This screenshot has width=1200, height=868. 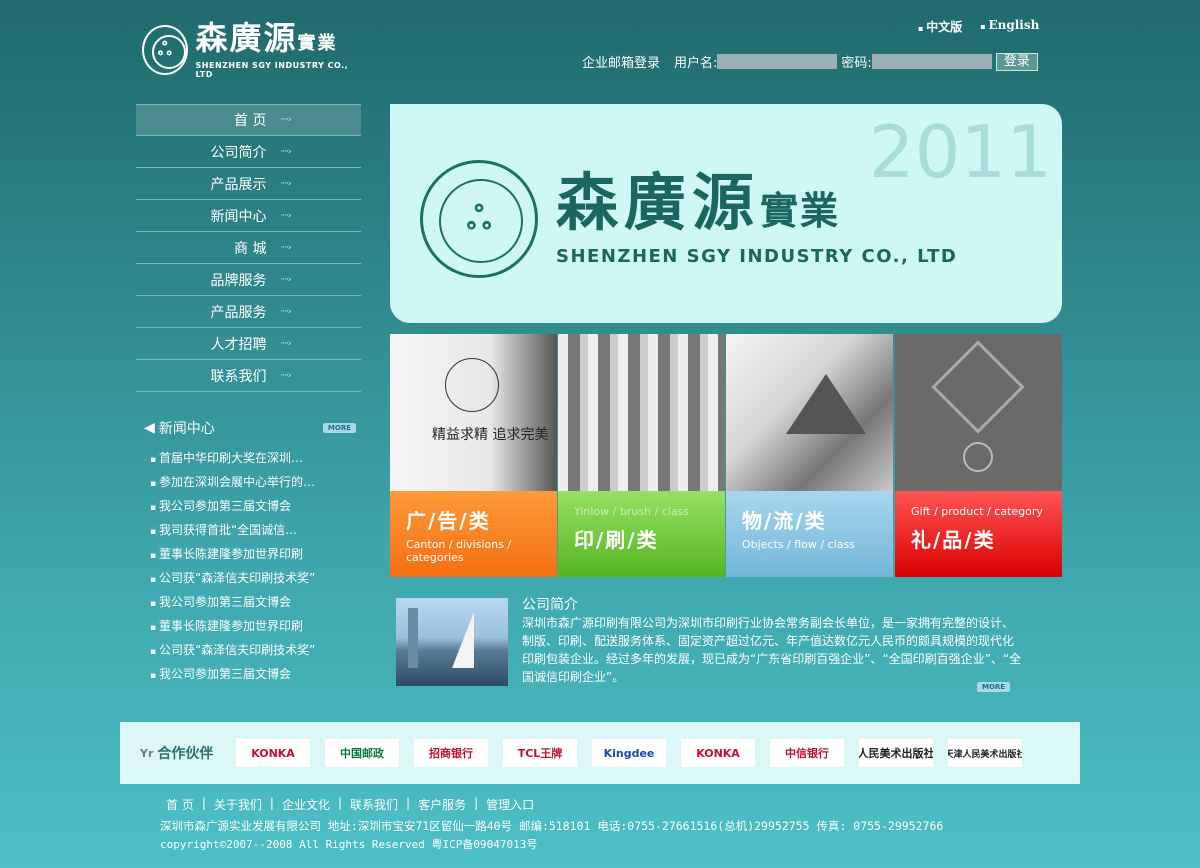 I want to click on nav-label: 产品服务, so click(x=238, y=312).